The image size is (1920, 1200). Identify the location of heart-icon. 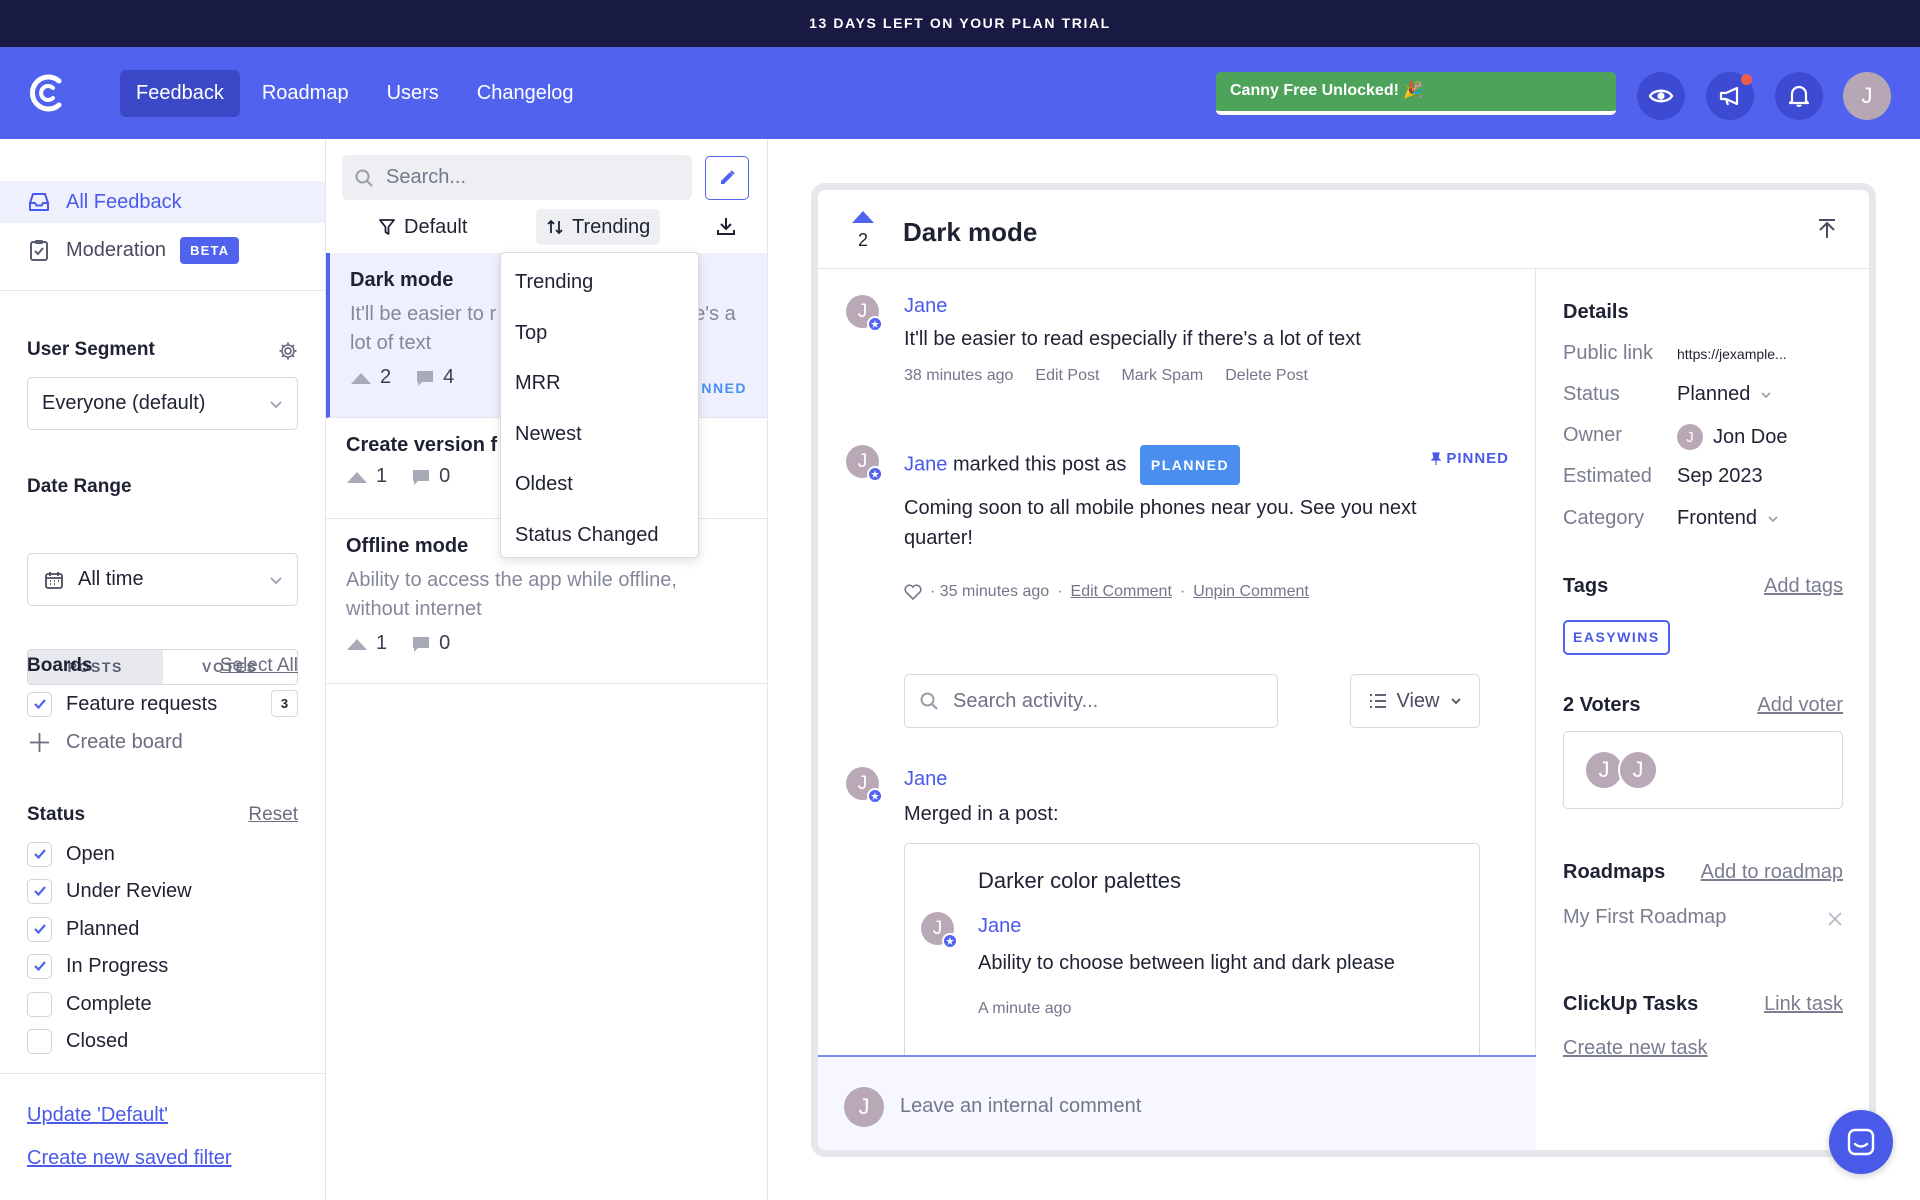
(913, 592).